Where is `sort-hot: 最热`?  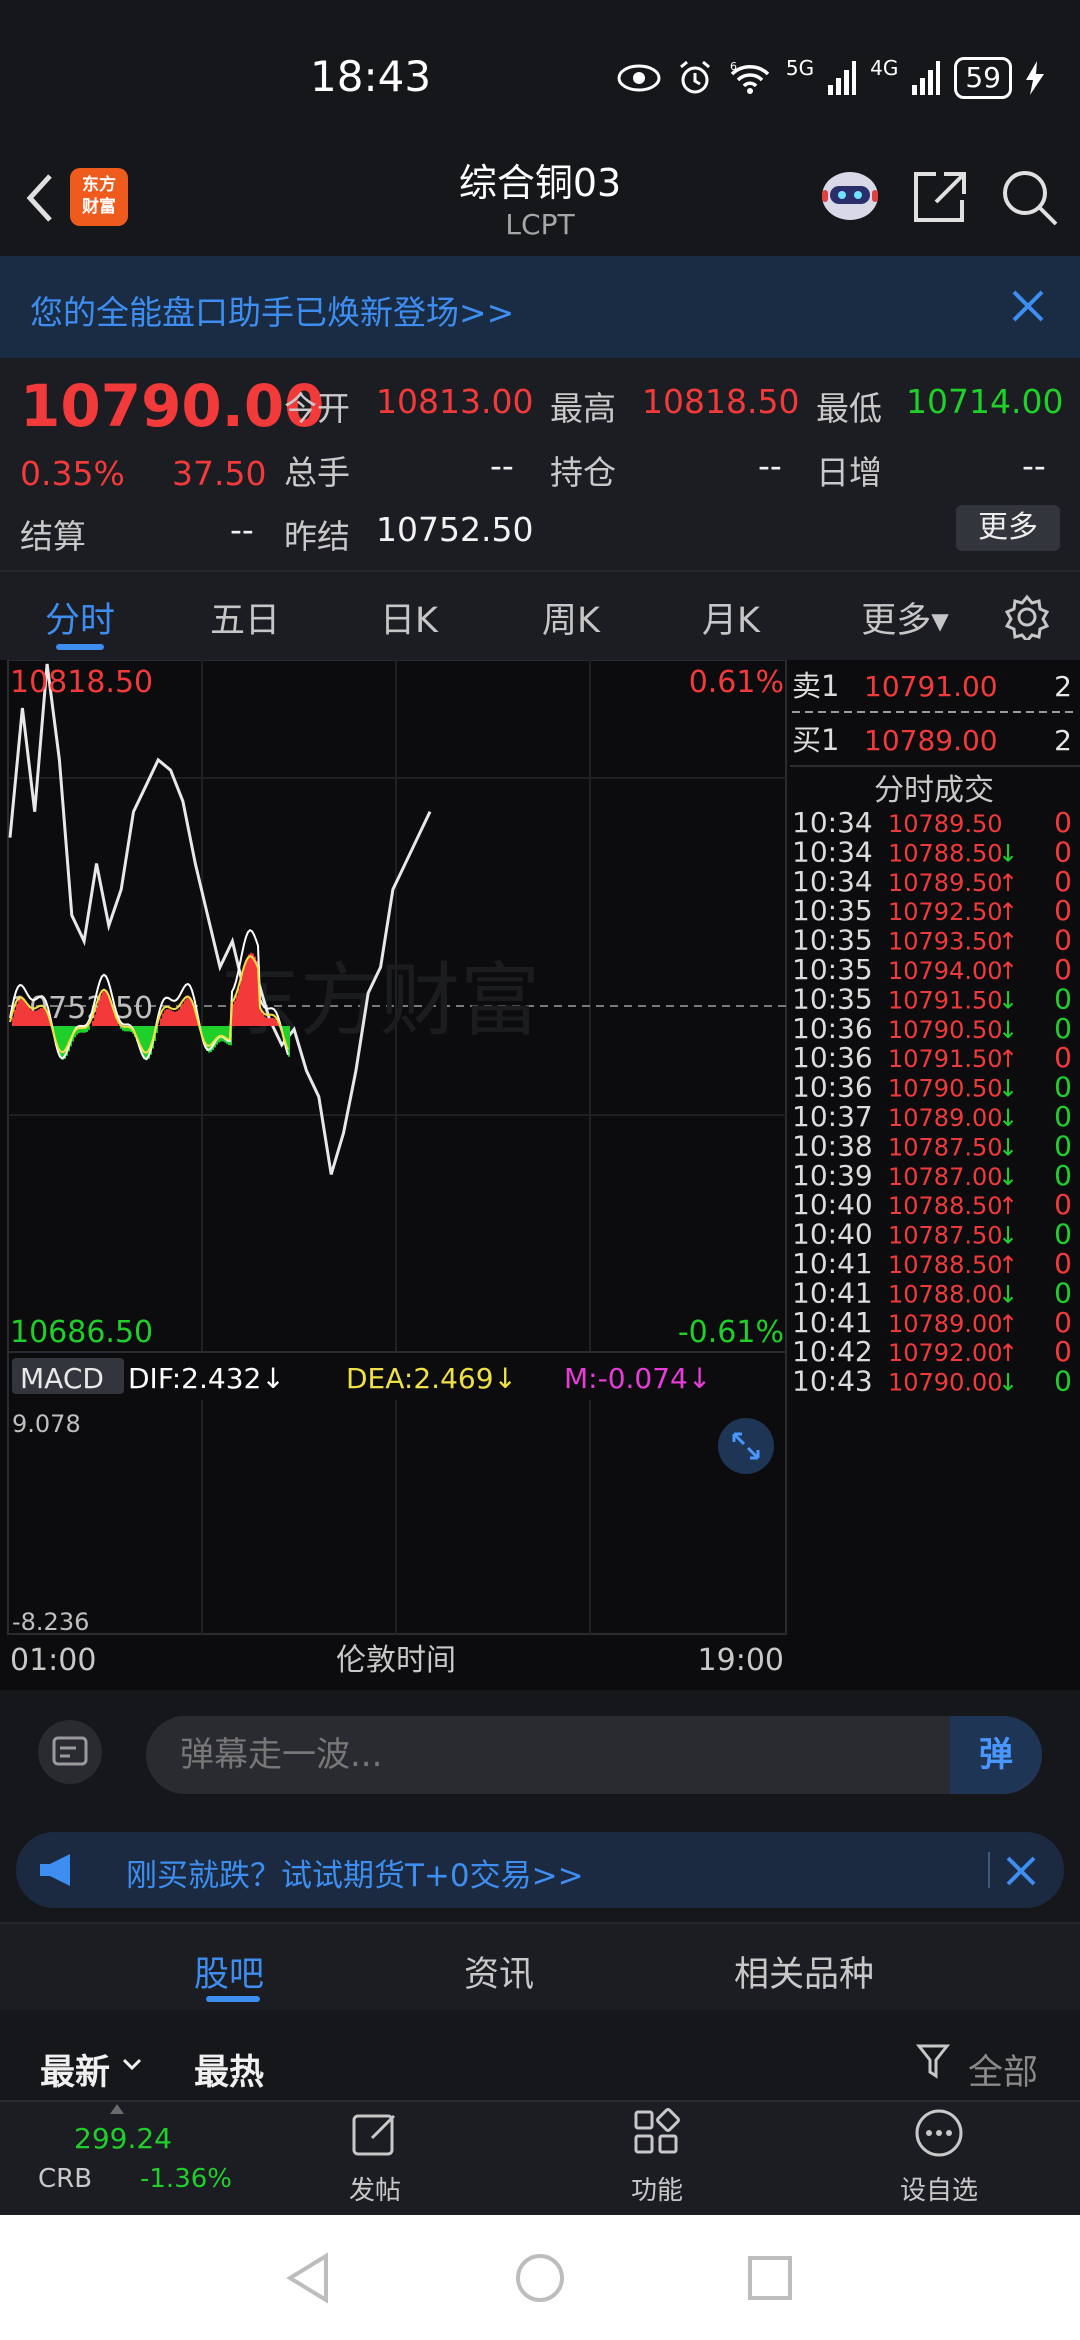 sort-hot: 最热 is located at coordinates (229, 2069).